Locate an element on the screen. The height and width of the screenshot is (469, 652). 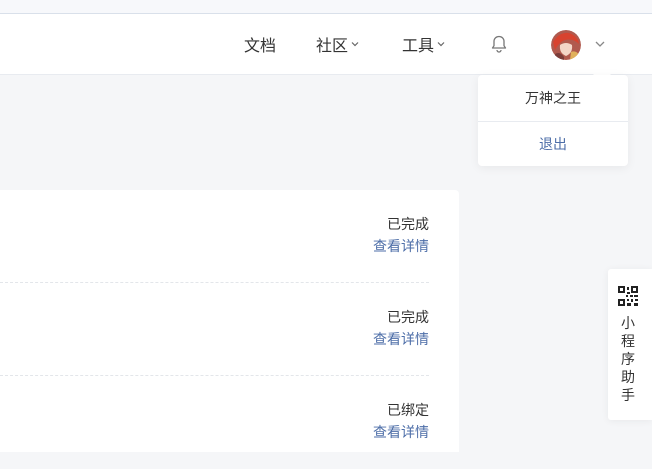
dropdown-username: 万神之王 is located at coordinates (553, 98).